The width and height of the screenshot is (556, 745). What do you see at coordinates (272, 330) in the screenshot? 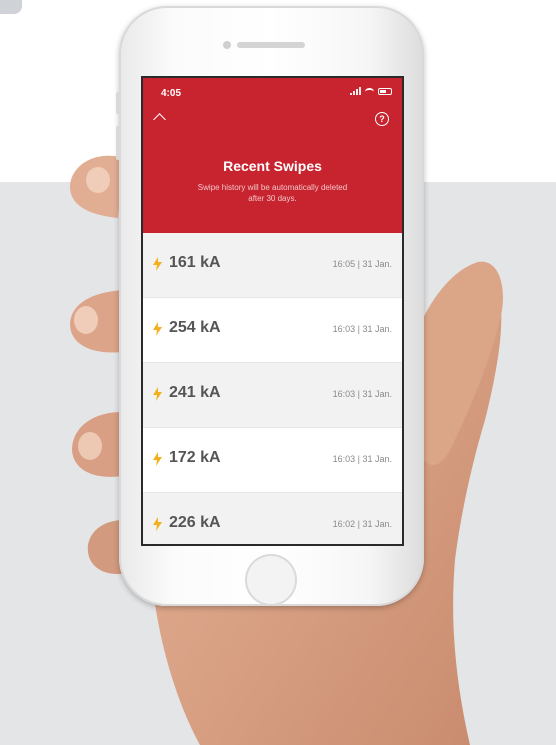
I see `list-item: 254 kA 16:03 | 31 Jan.` at bounding box center [272, 330].